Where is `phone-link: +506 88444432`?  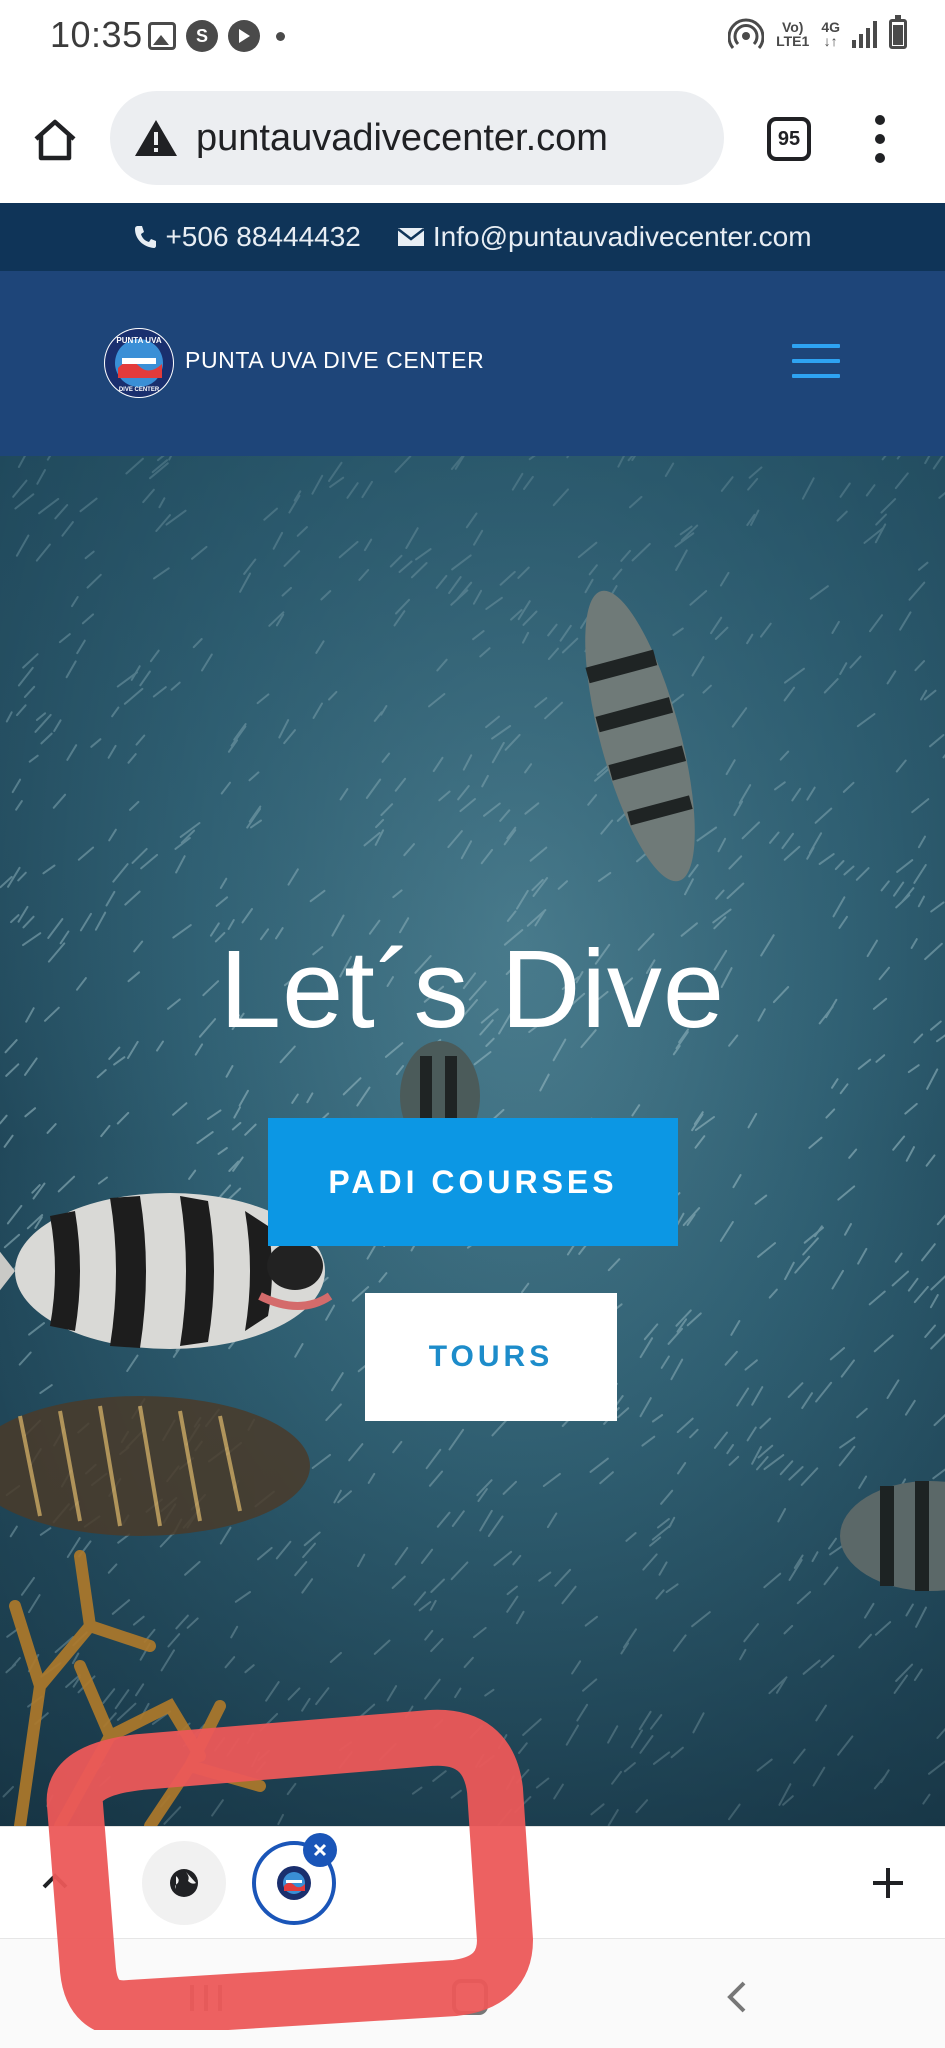 phone-link: +506 88444432 is located at coordinates (247, 237).